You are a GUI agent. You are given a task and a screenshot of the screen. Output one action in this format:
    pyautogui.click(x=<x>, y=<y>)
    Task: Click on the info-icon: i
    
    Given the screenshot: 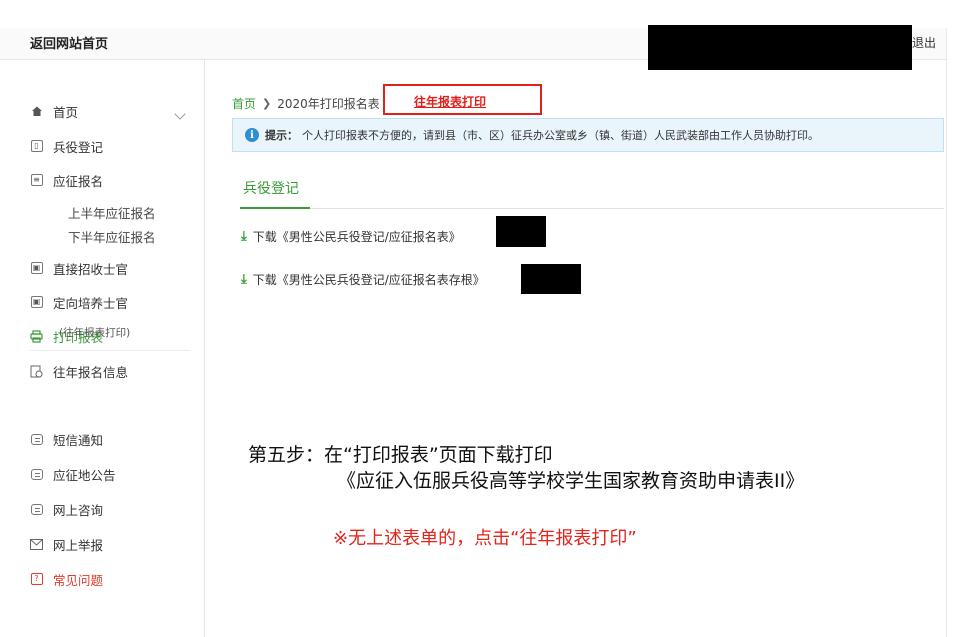 What is the action you would take?
    pyautogui.click(x=252, y=135)
    